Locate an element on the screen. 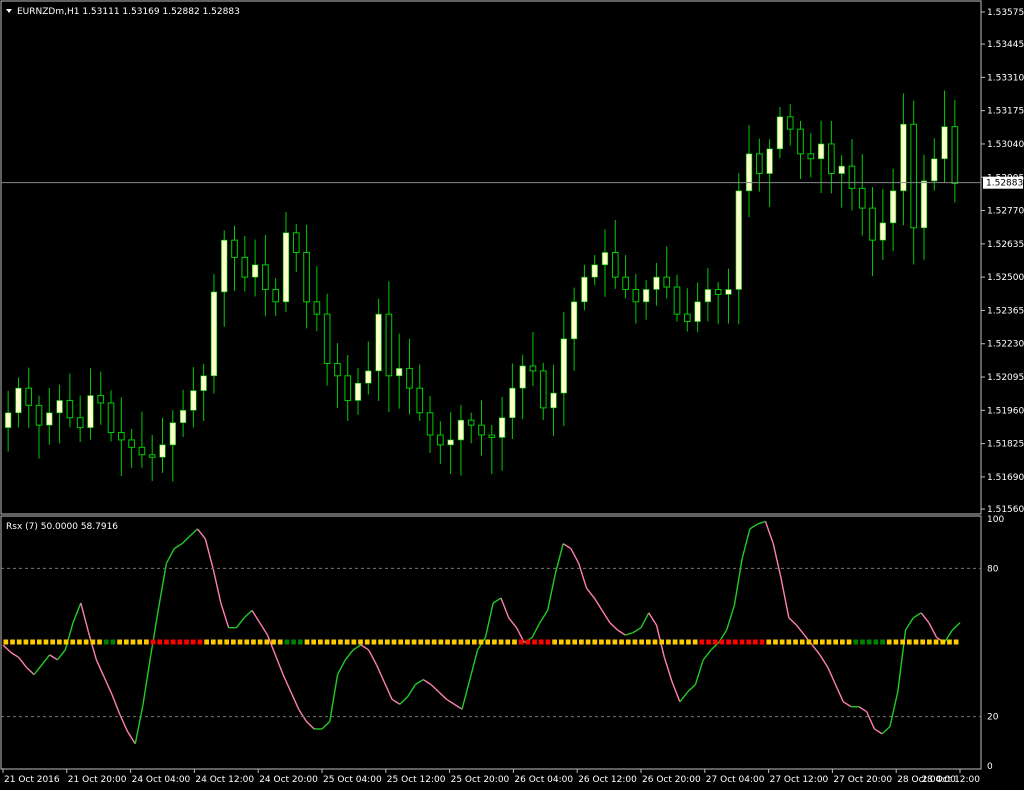 The image size is (1024, 790). time-tick-label: 27 Oct 20:00 is located at coordinates (862, 780).